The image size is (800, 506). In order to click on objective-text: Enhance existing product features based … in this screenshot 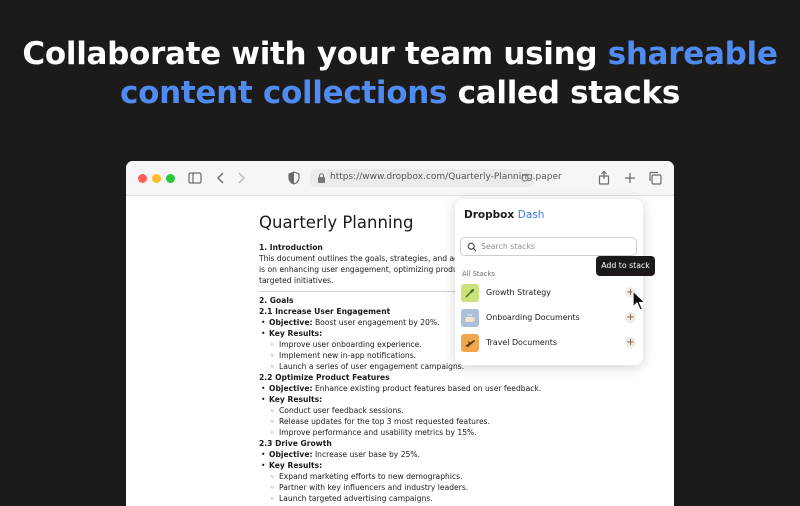, I will do `click(427, 388)`.